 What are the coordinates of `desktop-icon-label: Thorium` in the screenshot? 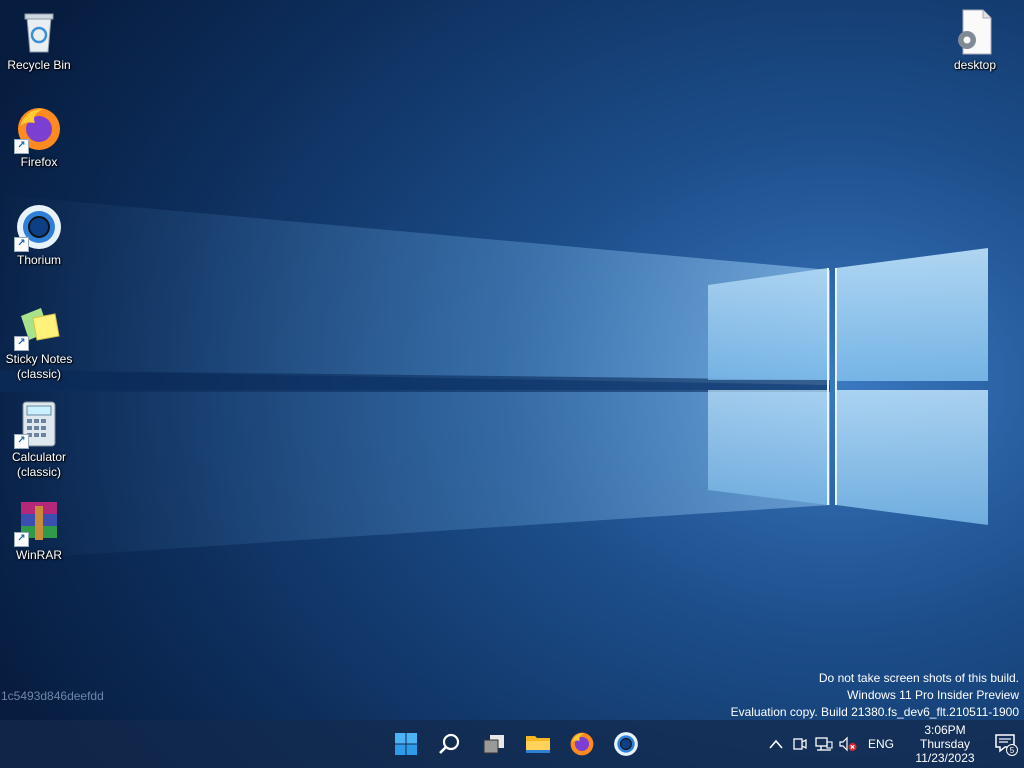 It's located at (38, 260).